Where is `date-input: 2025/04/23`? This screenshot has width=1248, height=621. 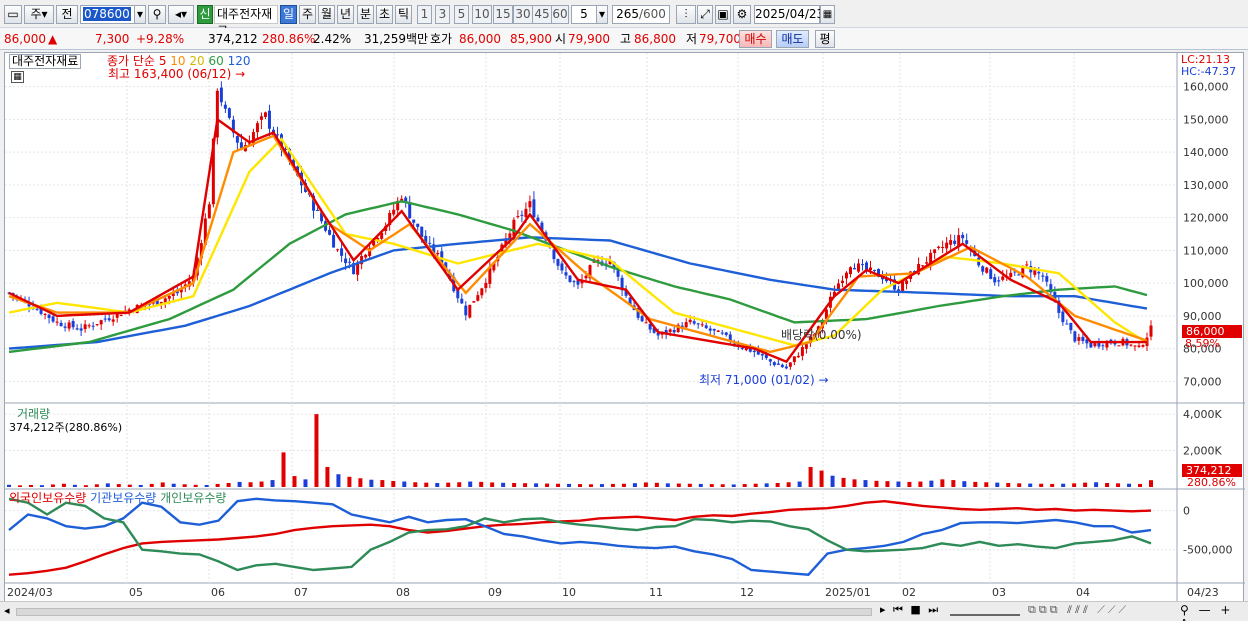 date-input: 2025/04/23 is located at coordinates (789, 14).